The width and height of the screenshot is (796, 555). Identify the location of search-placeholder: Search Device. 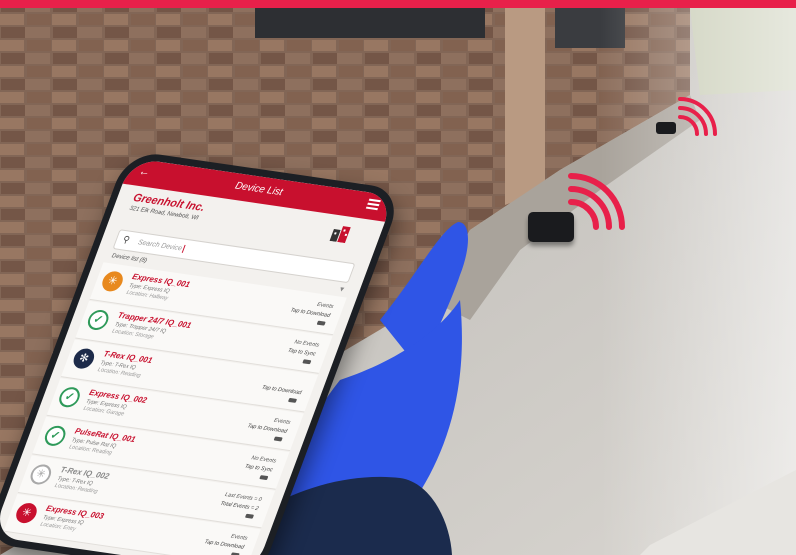
(161, 245).